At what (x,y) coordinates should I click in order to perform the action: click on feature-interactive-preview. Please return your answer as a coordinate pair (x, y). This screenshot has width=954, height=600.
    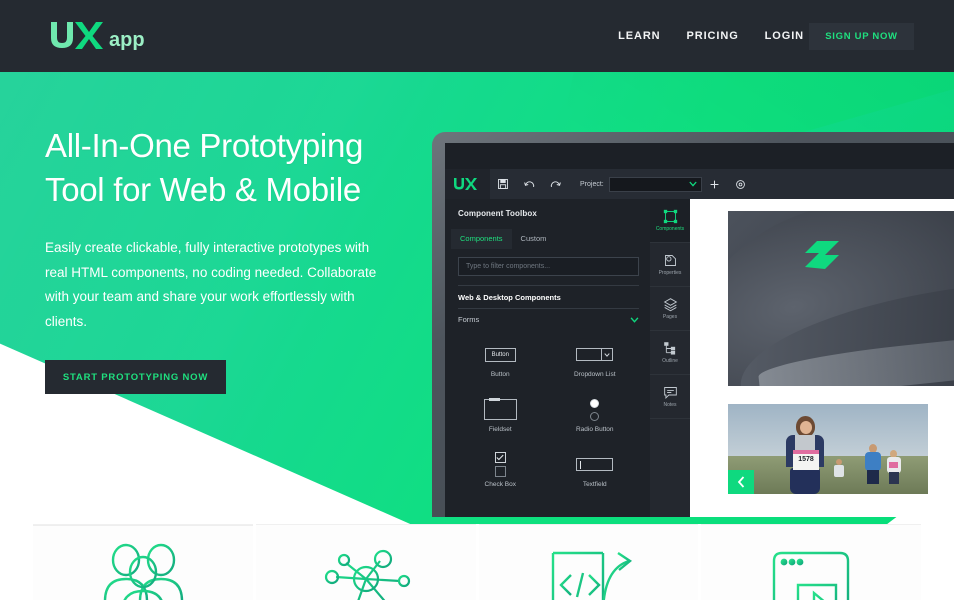
    Looking at the image, I should click on (811, 562).